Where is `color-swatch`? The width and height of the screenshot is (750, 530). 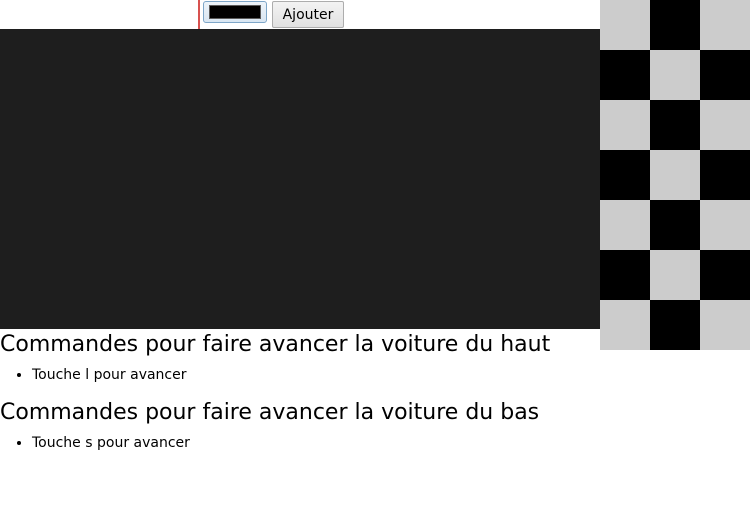 color-swatch is located at coordinates (235, 12).